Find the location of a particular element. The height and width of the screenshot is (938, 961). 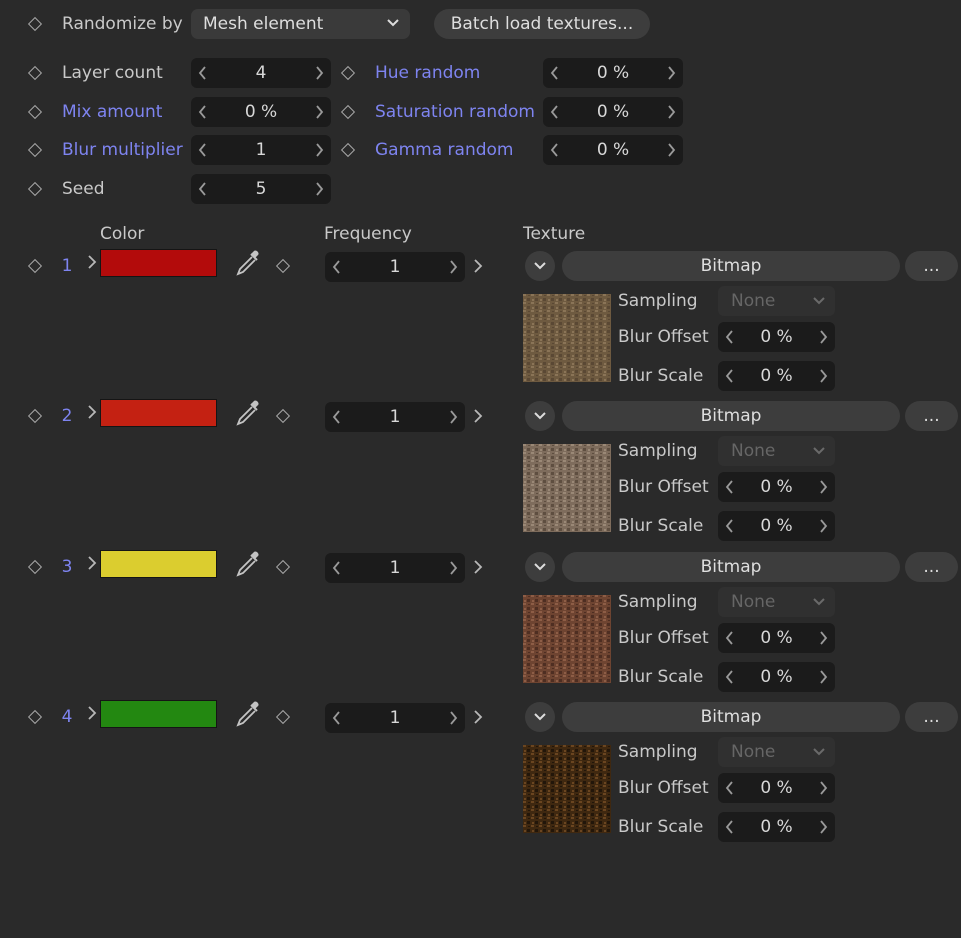

gamma-random-stepper: 0 % is located at coordinates (613, 150).